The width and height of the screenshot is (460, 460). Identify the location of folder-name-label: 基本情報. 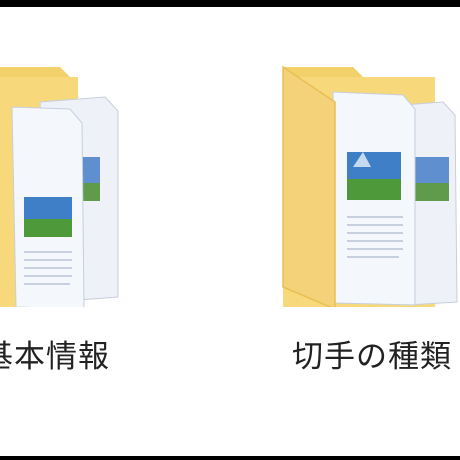
(55, 357).